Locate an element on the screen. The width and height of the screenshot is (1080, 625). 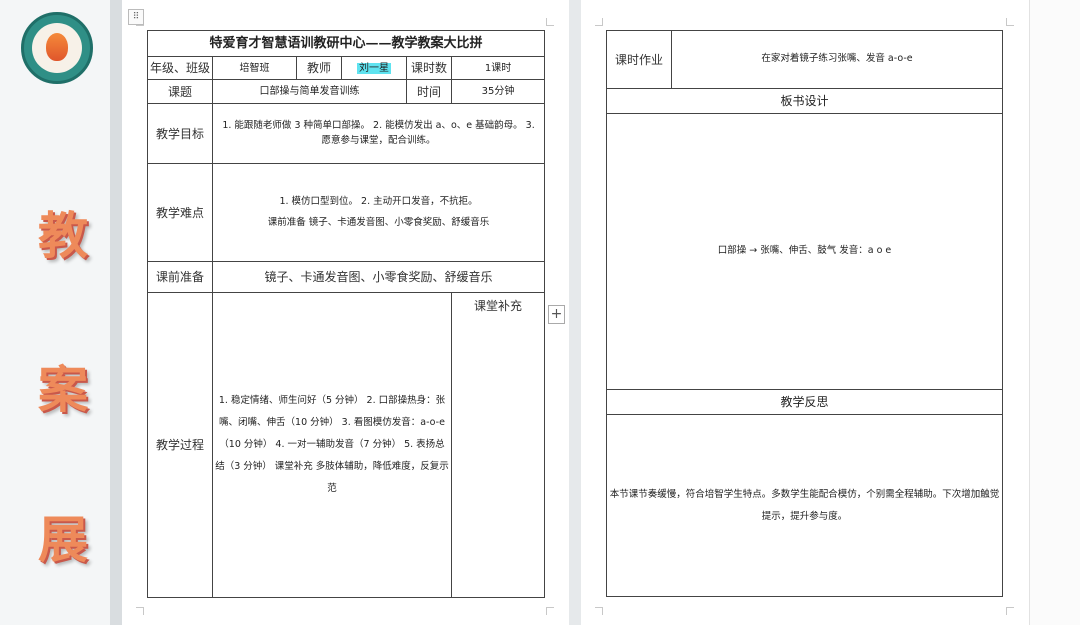
prep-label: 课前准备 is located at coordinates (180, 277).